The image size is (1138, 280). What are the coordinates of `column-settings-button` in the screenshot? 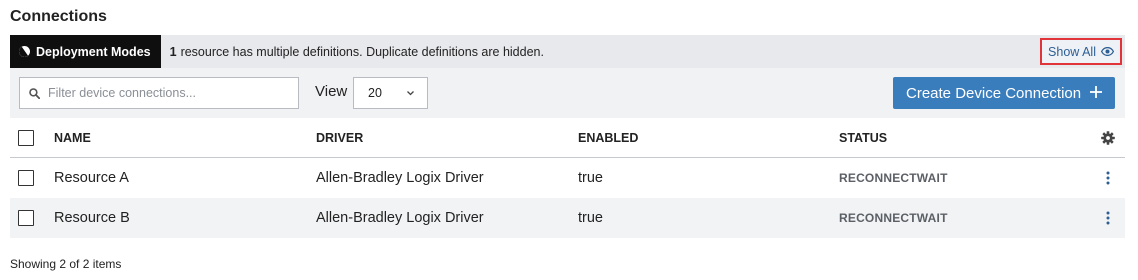 It's located at (1108, 138).